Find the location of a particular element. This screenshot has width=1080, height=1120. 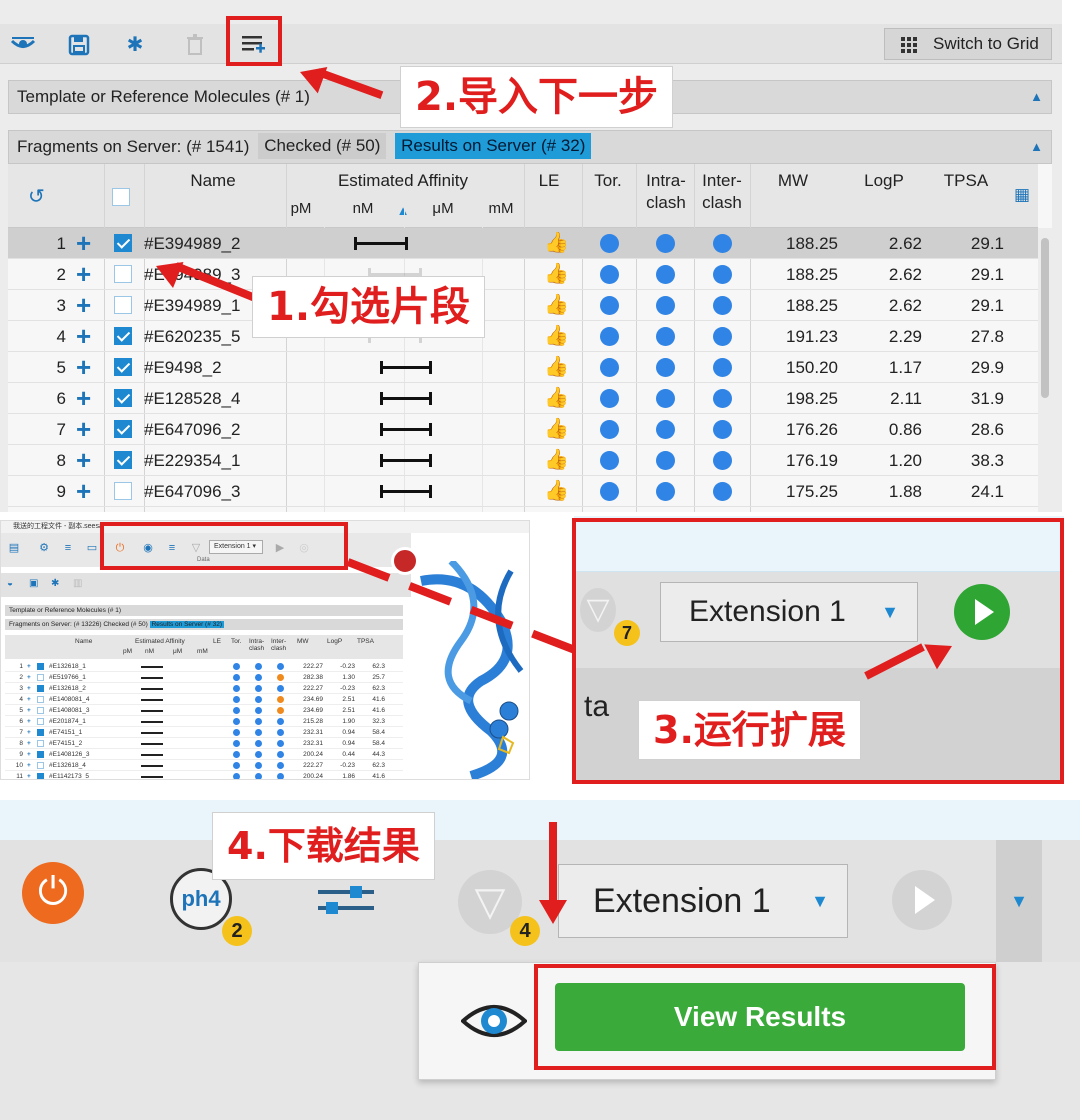

eye-icon: ◒ is located at coordinates (10, 583).